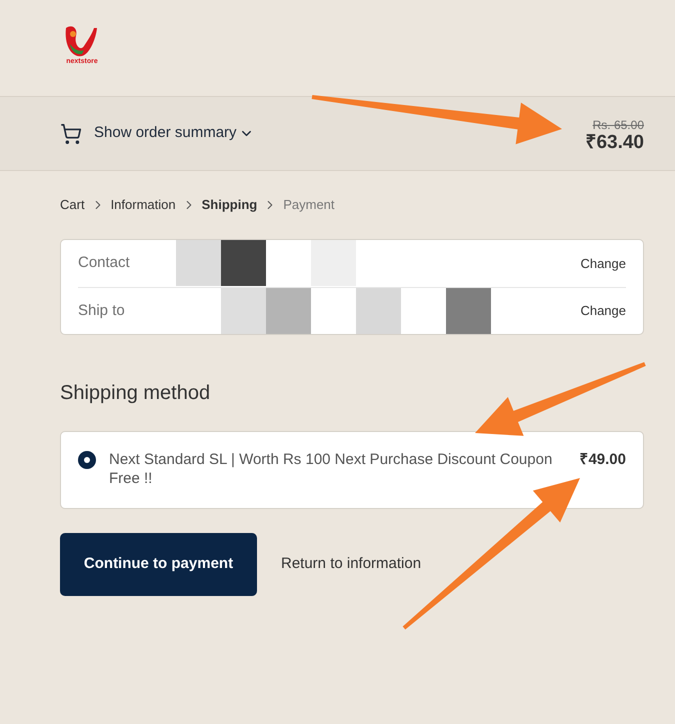 This screenshot has height=724, width=675. I want to click on review-label: Contact, so click(104, 263).